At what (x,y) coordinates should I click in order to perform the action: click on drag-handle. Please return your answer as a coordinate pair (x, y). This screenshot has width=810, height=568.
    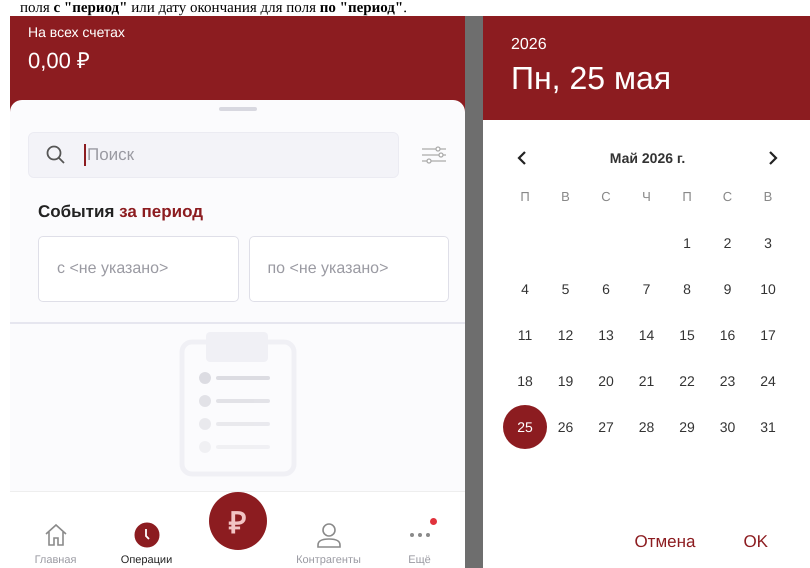
    Looking at the image, I should click on (237, 109).